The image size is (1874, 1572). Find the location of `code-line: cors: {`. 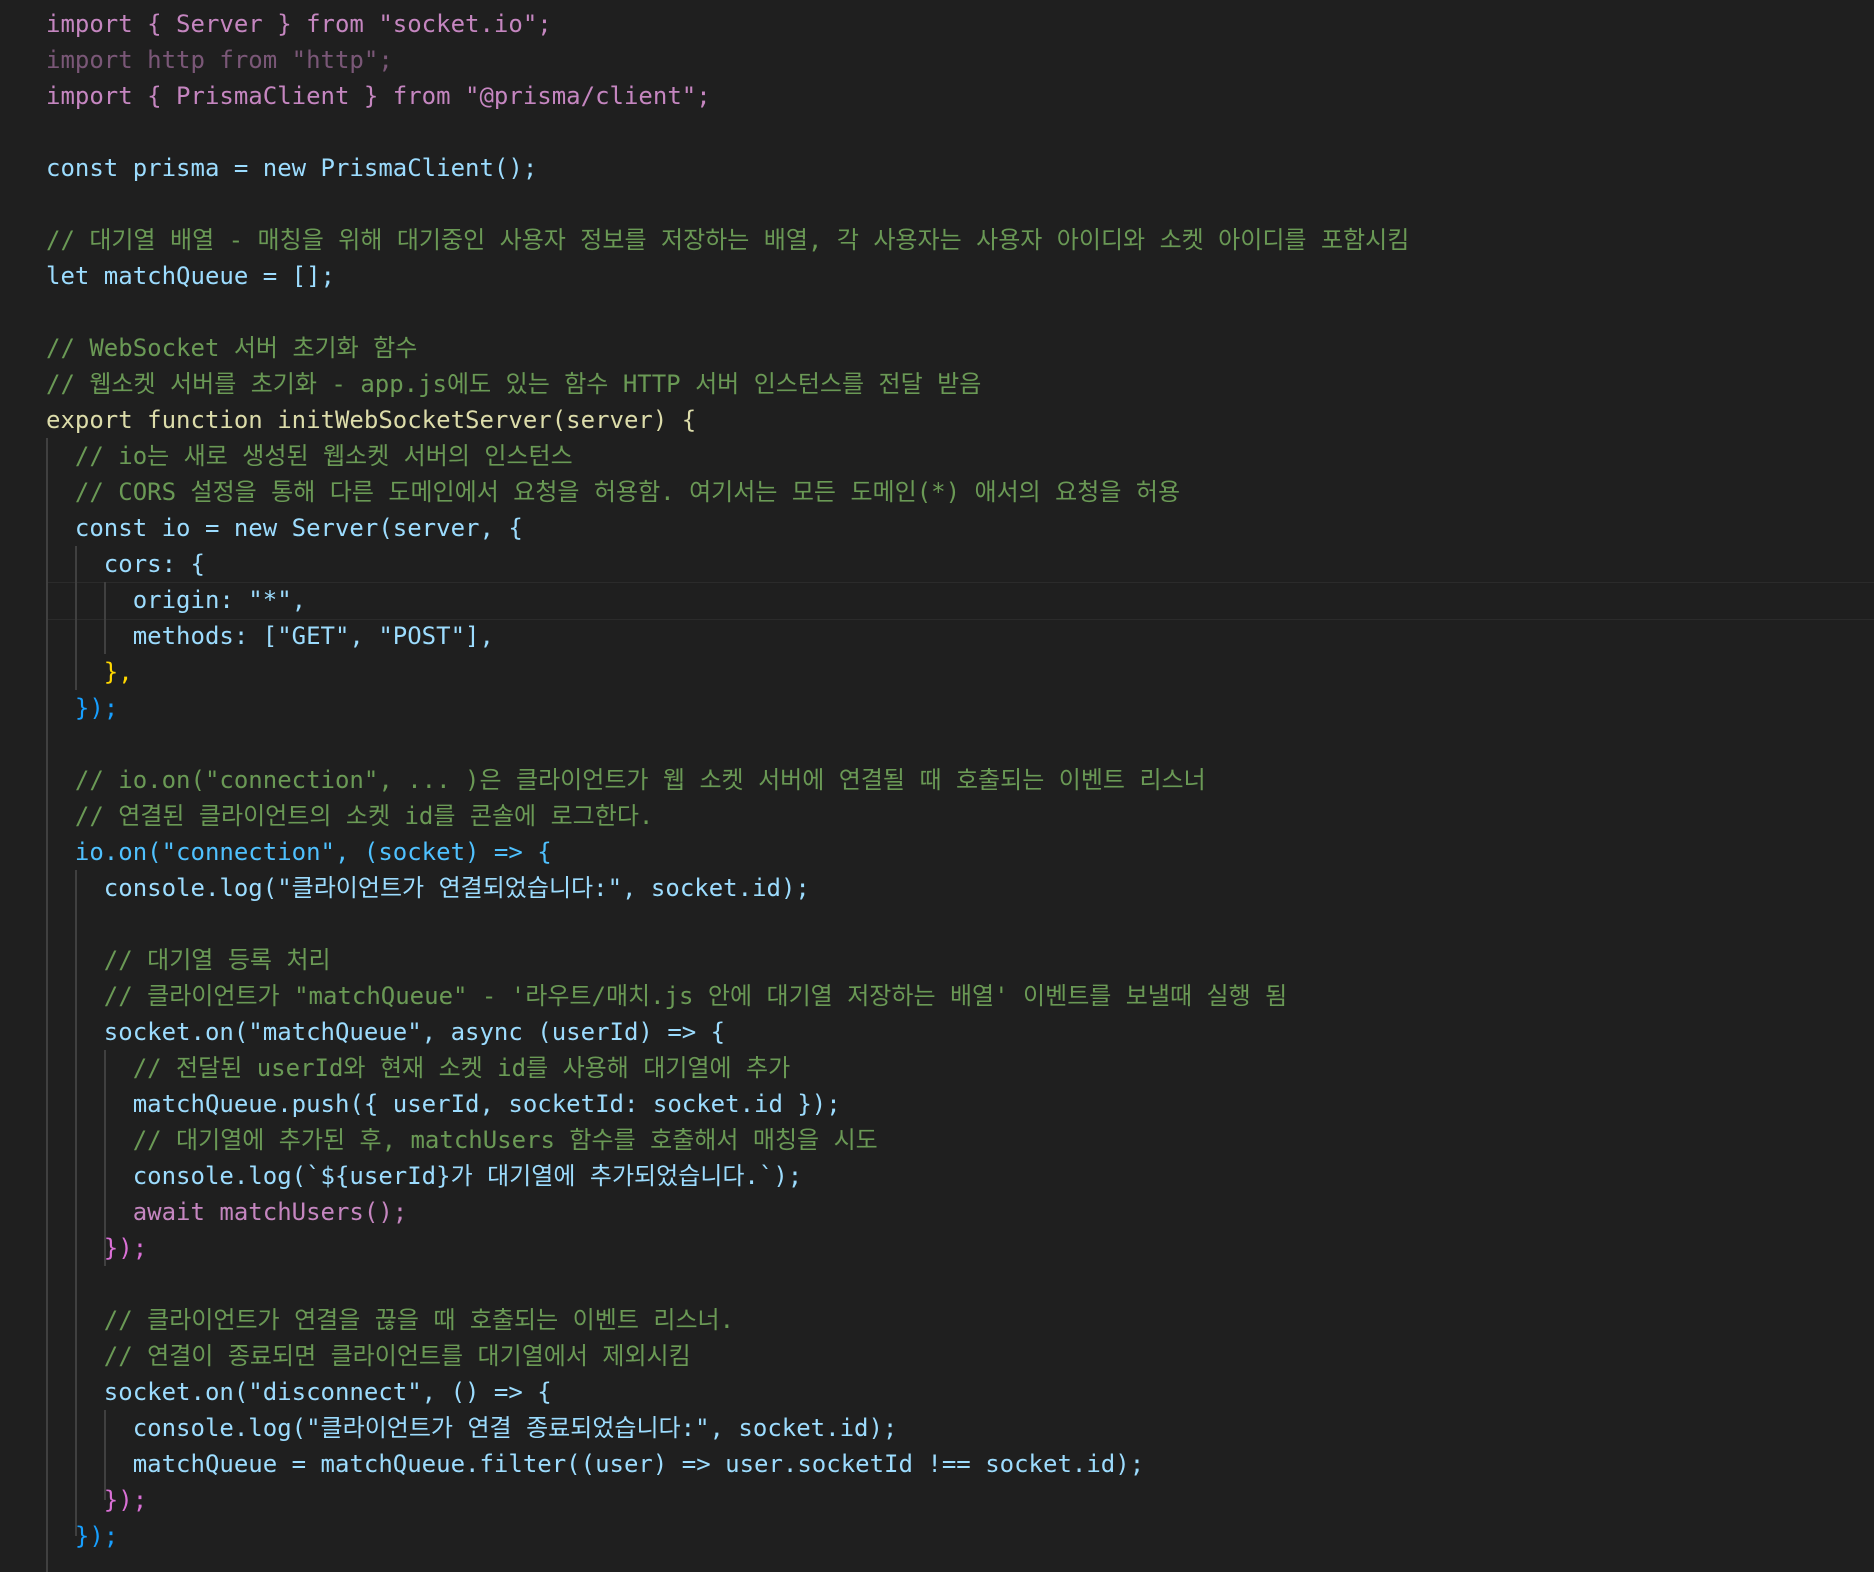

code-line: cors: { is located at coordinates (125, 564).